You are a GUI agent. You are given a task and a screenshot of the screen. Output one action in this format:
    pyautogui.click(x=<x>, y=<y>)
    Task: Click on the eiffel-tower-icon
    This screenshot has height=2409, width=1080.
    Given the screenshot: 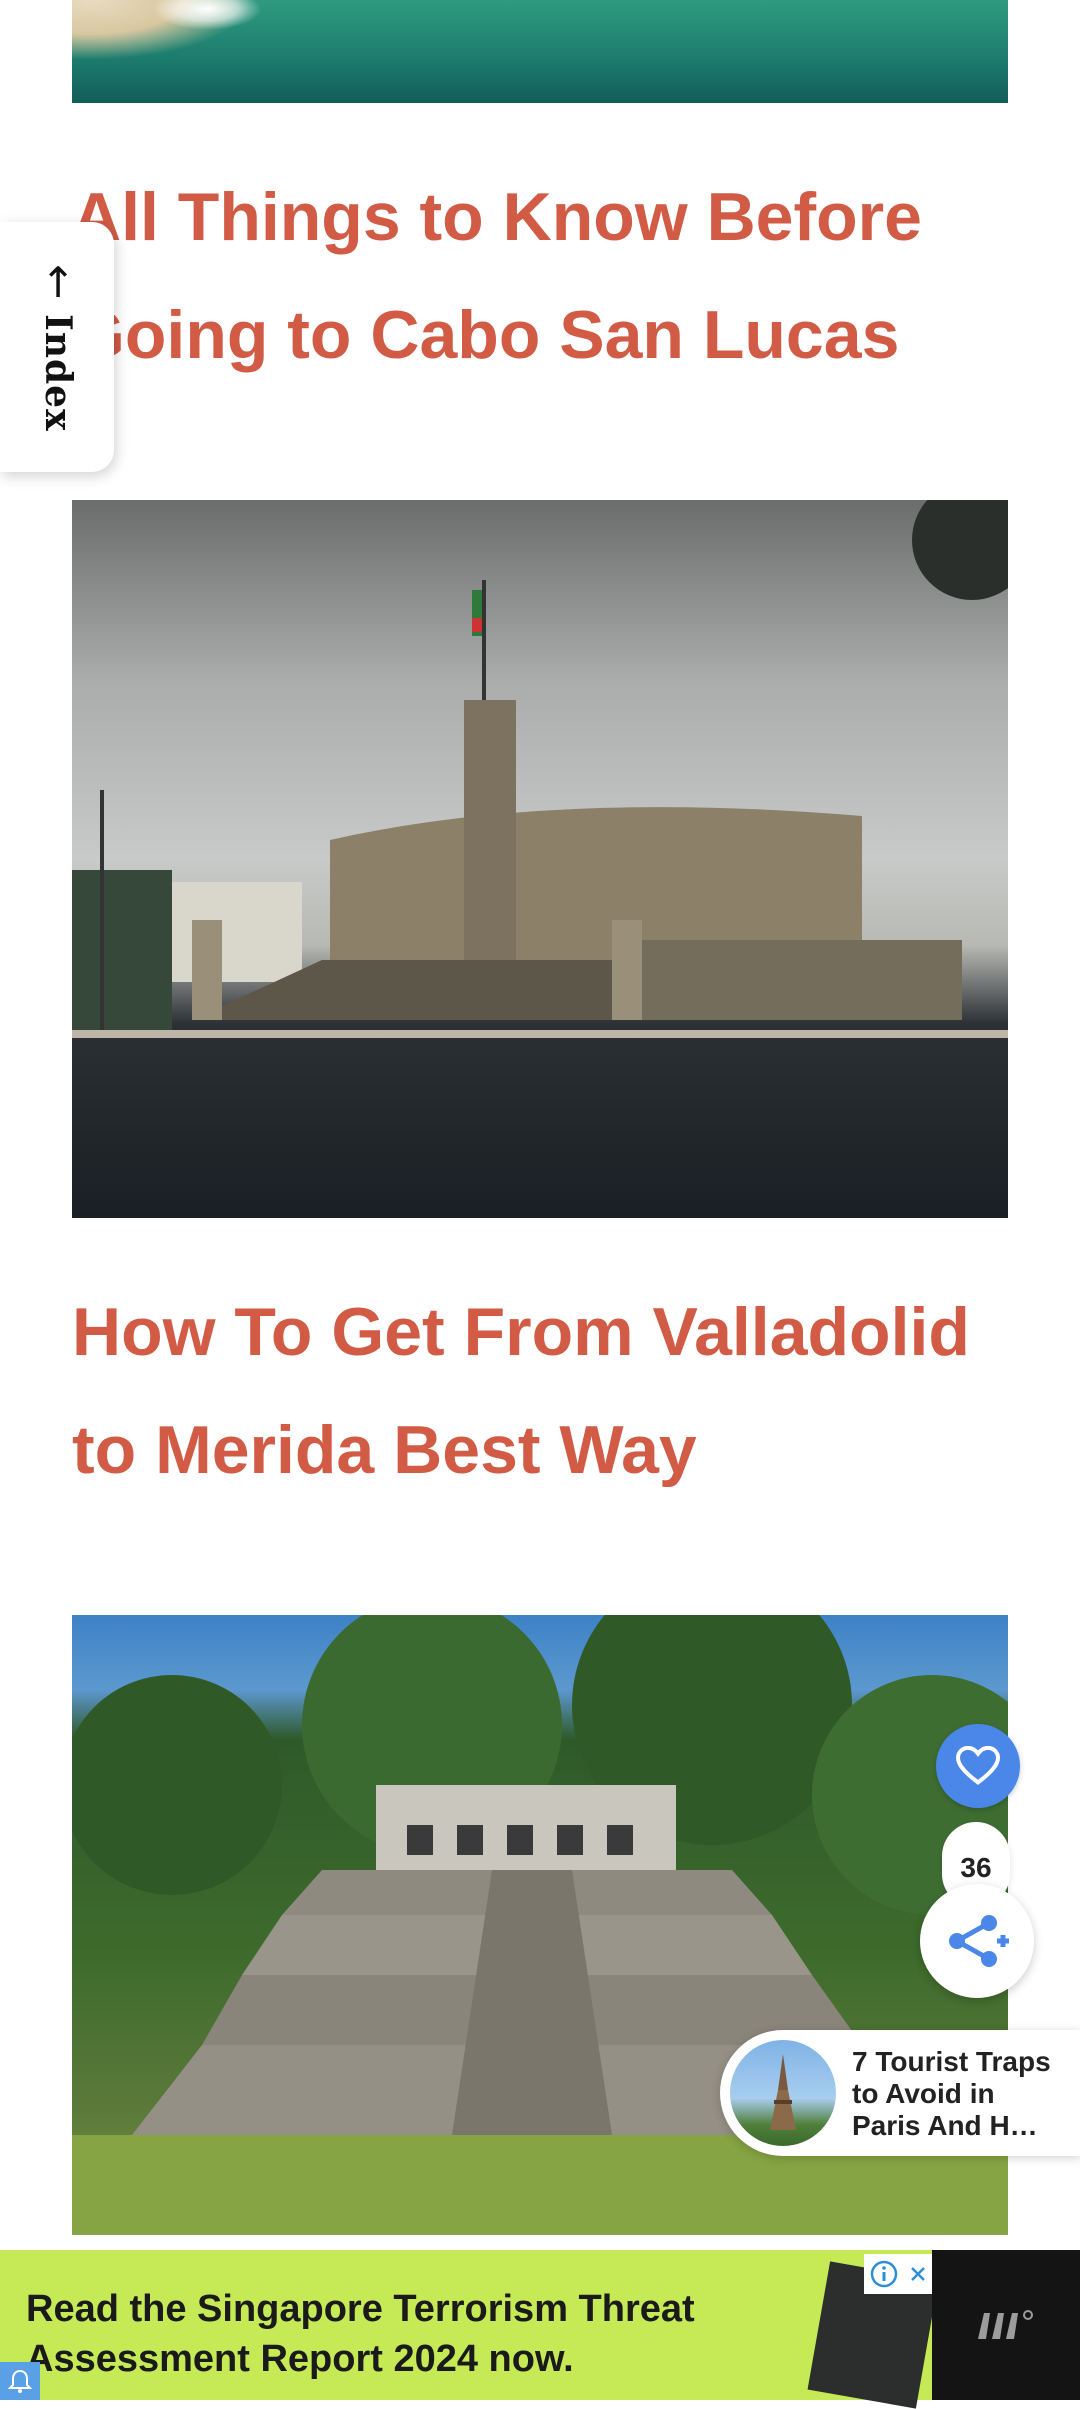 What is the action you would take?
    pyautogui.click(x=783, y=2092)
    